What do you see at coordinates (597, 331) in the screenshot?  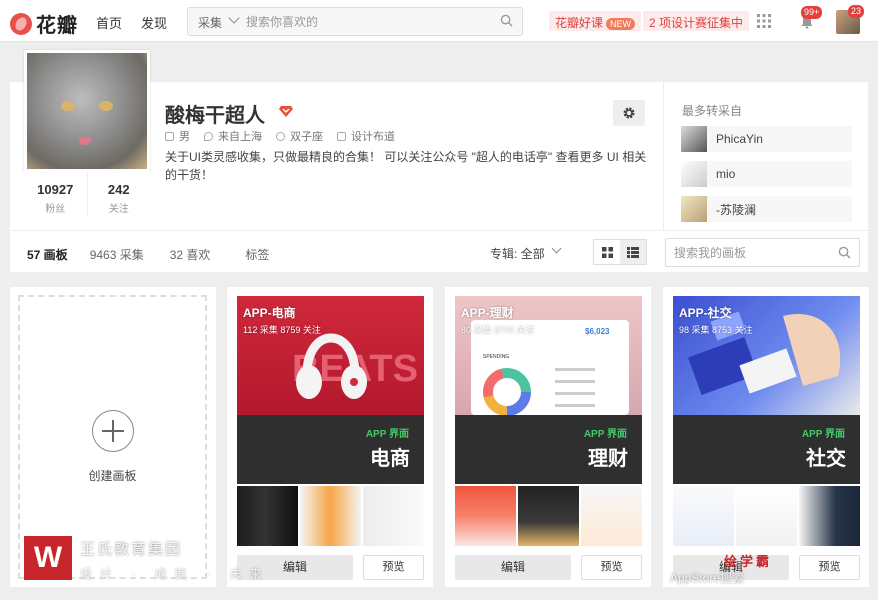 I see `svg-text: $6,023` at bounding box center [597, 331].